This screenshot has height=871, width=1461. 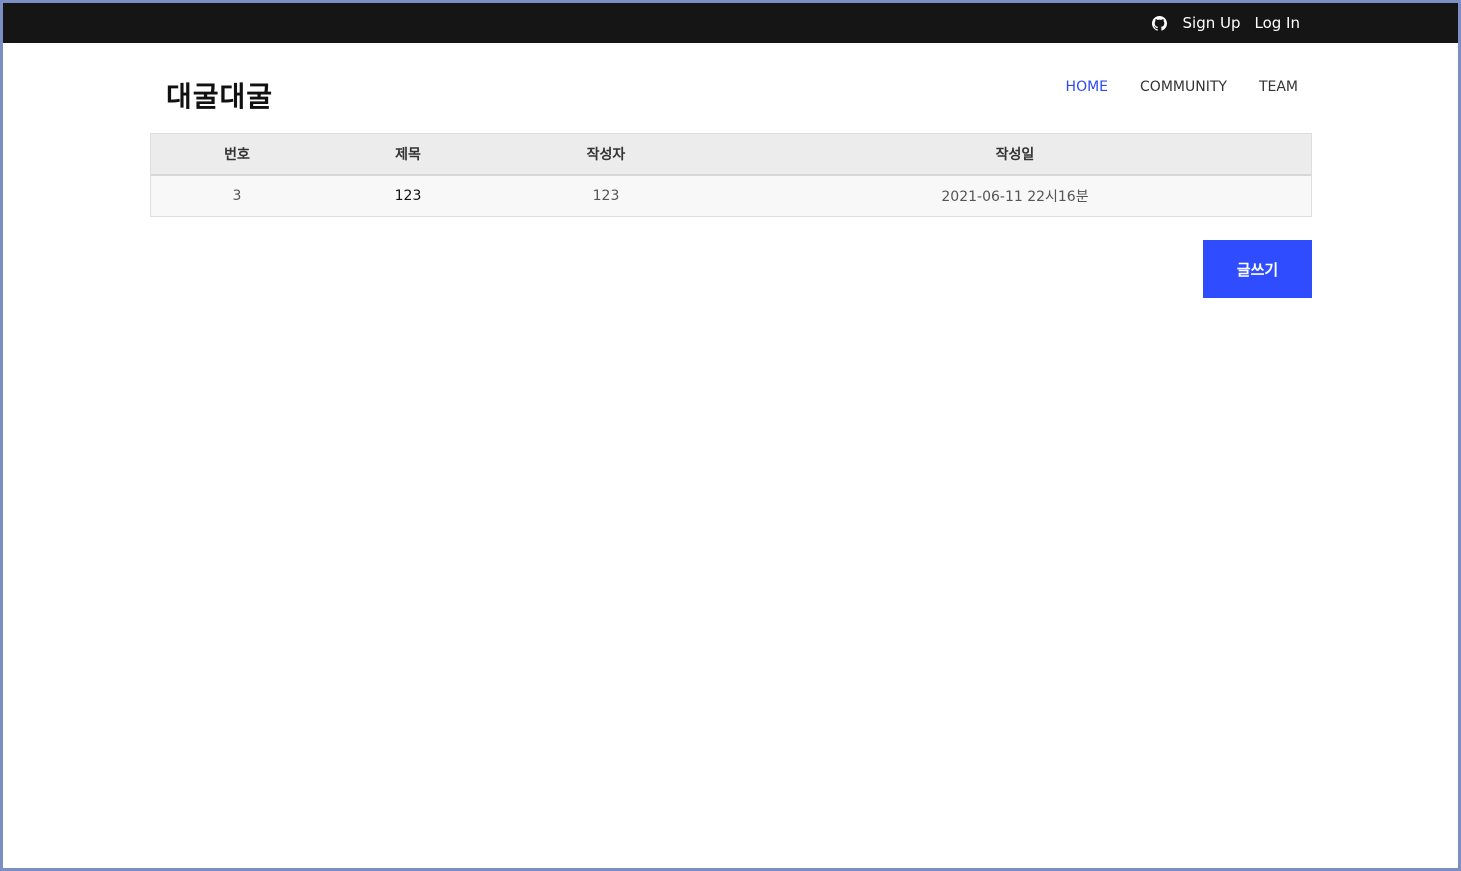 What do you see at coordinates (731, 155) in the screenshot?
I see `table-header: 번호 제목 작성자 작성일` at bounding box center [731, 155].